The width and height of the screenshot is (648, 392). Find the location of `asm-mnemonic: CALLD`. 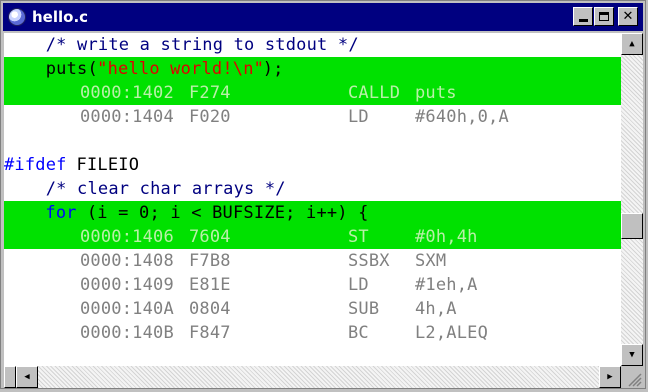

asm-mnemonic: CALLD is located at coordinates (374, 93).